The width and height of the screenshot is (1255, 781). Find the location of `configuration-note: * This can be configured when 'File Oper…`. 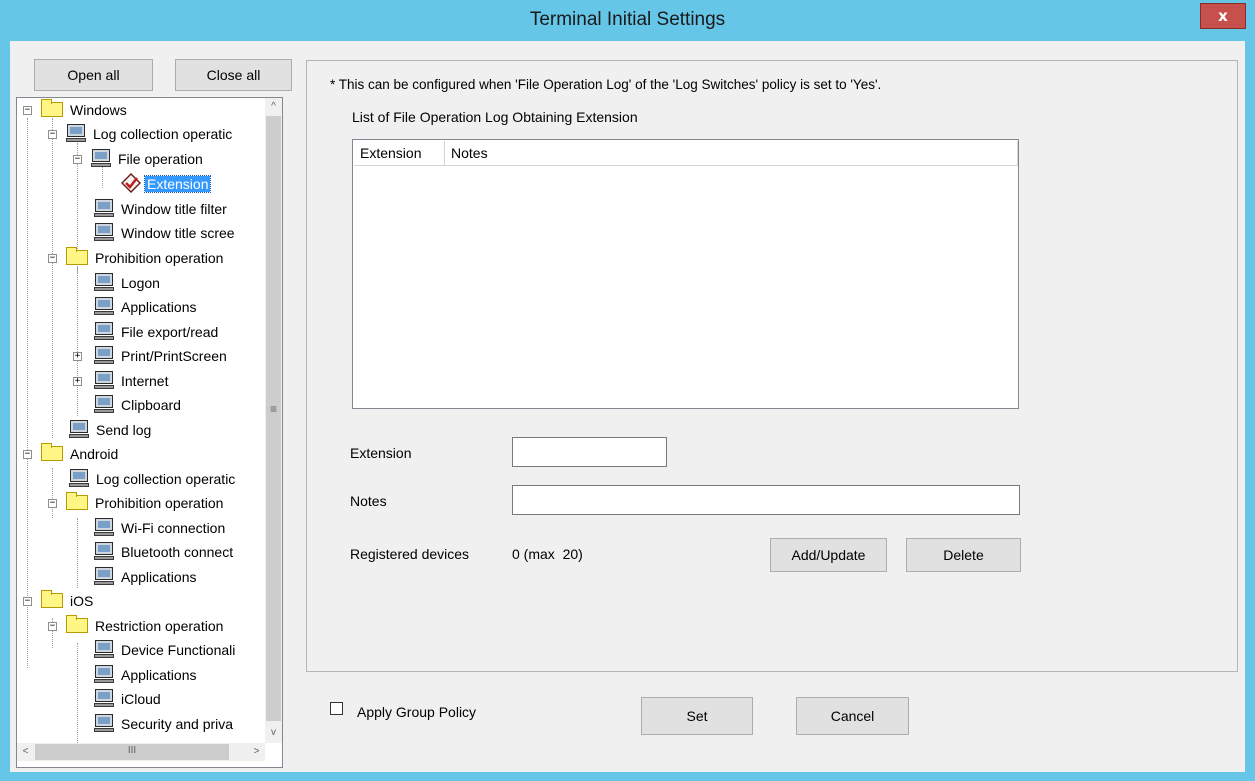

configuration-note: * This can be configured when 'File Oper… is located at coordinates (606, 84).